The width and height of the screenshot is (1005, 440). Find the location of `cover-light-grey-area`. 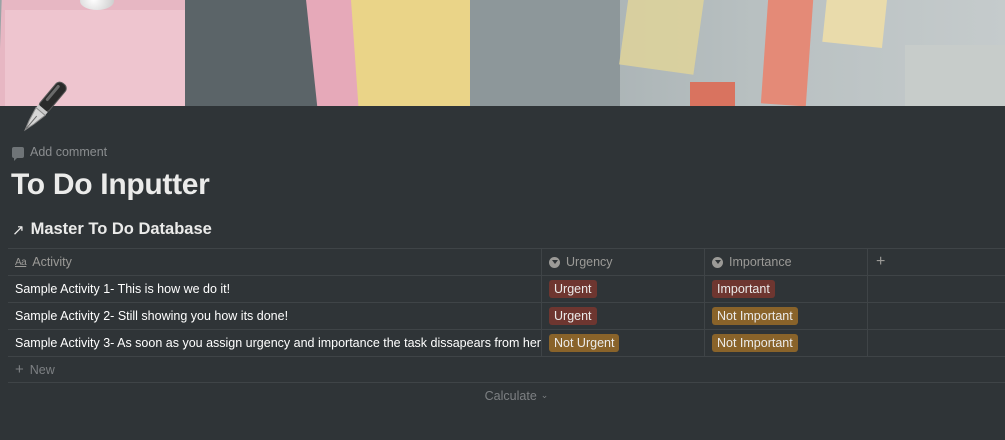

cover-light-grey-area is located at coordinates (955, 75).